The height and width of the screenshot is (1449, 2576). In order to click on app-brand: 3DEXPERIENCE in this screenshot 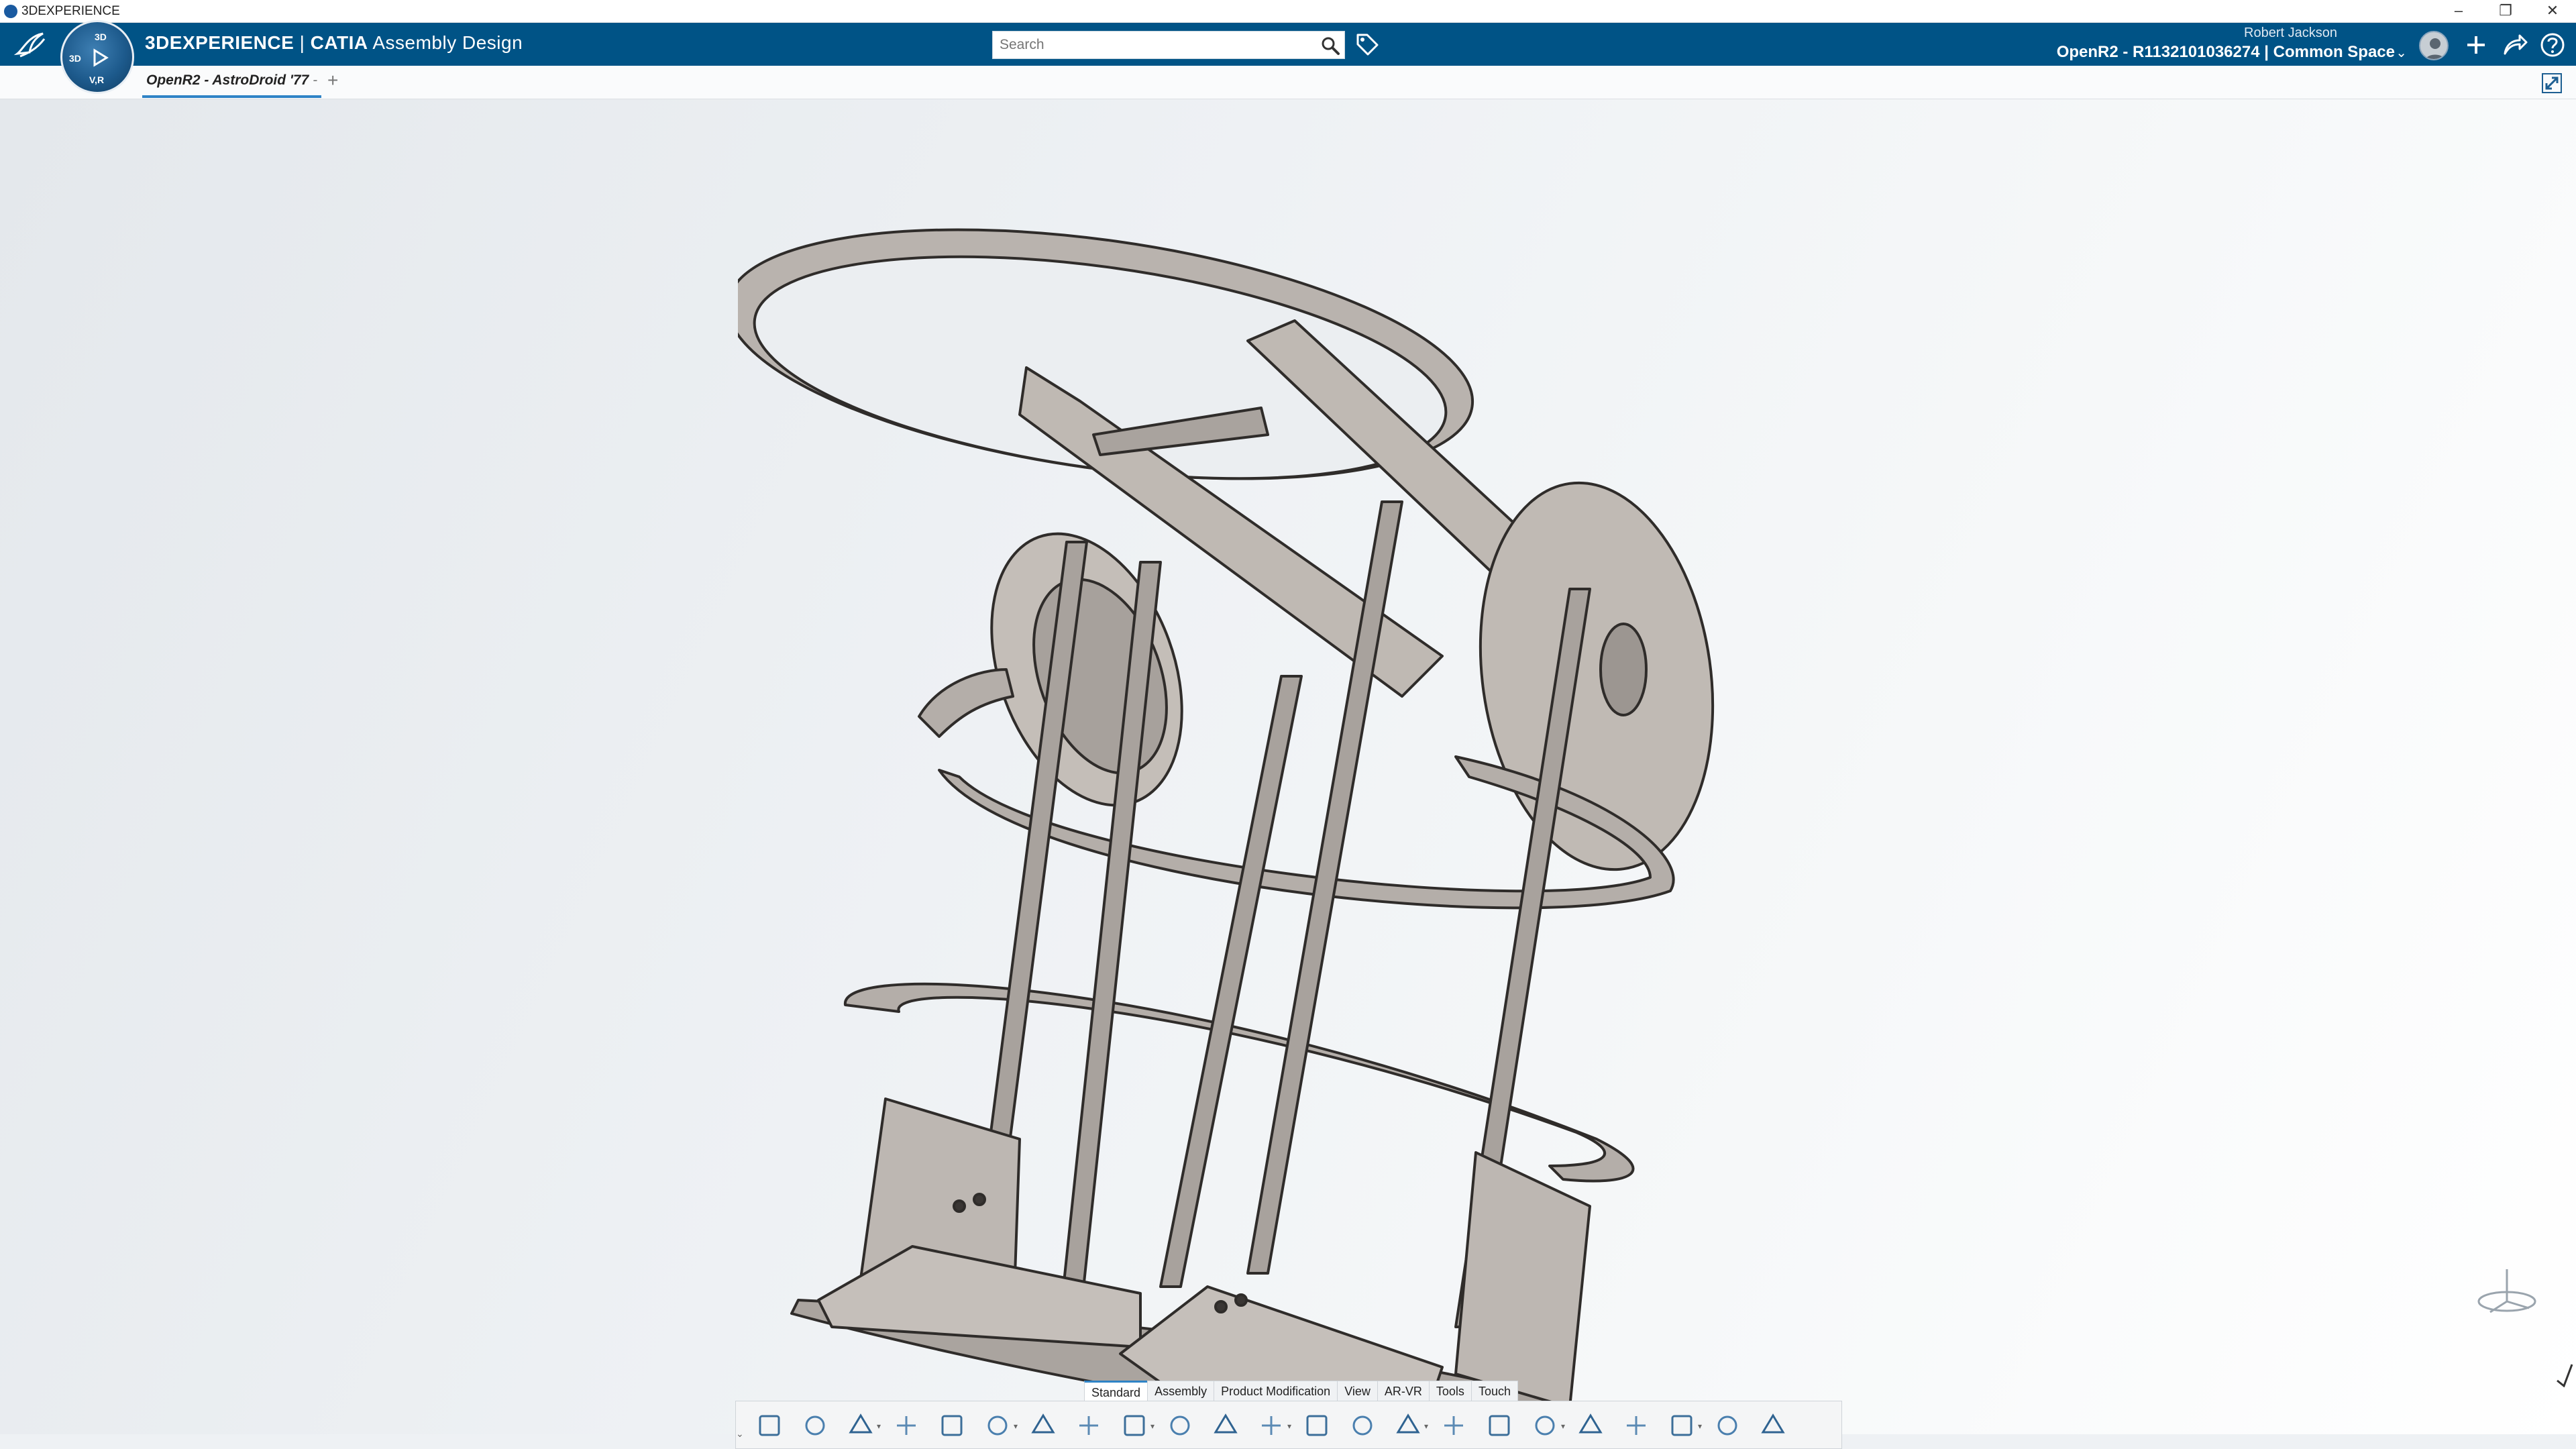, I will do `click(219, 42)`.